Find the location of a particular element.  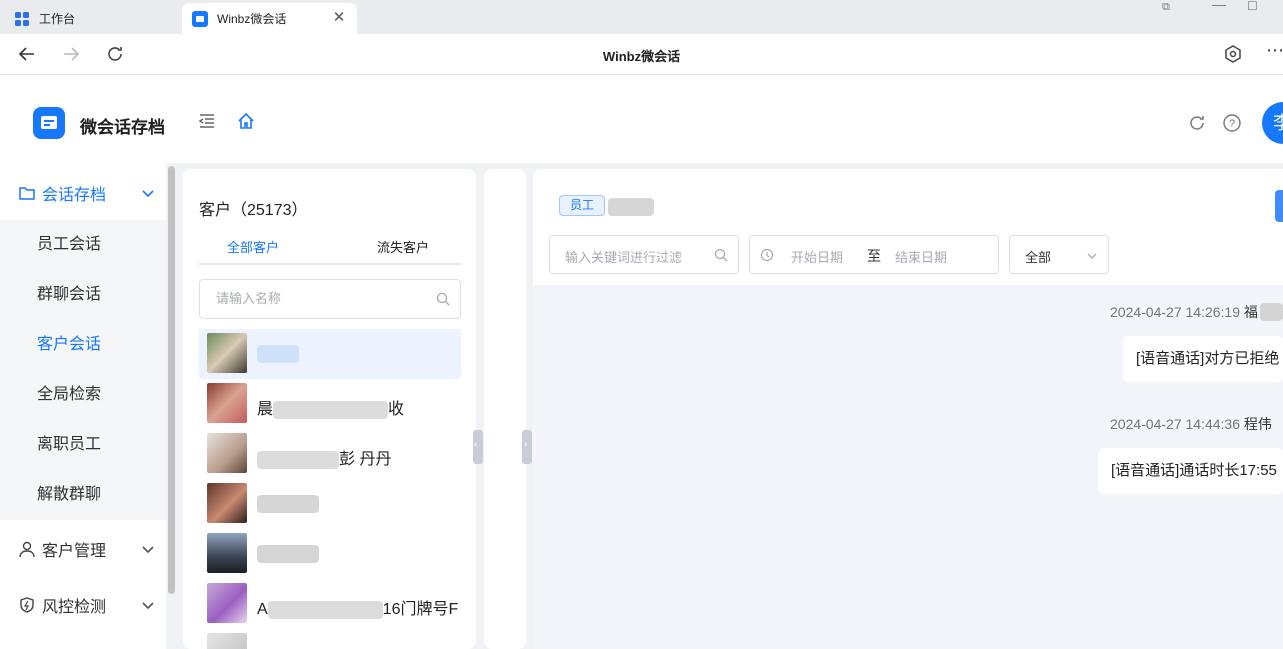

date-separator: 至 is located at coordinates (874, 256).